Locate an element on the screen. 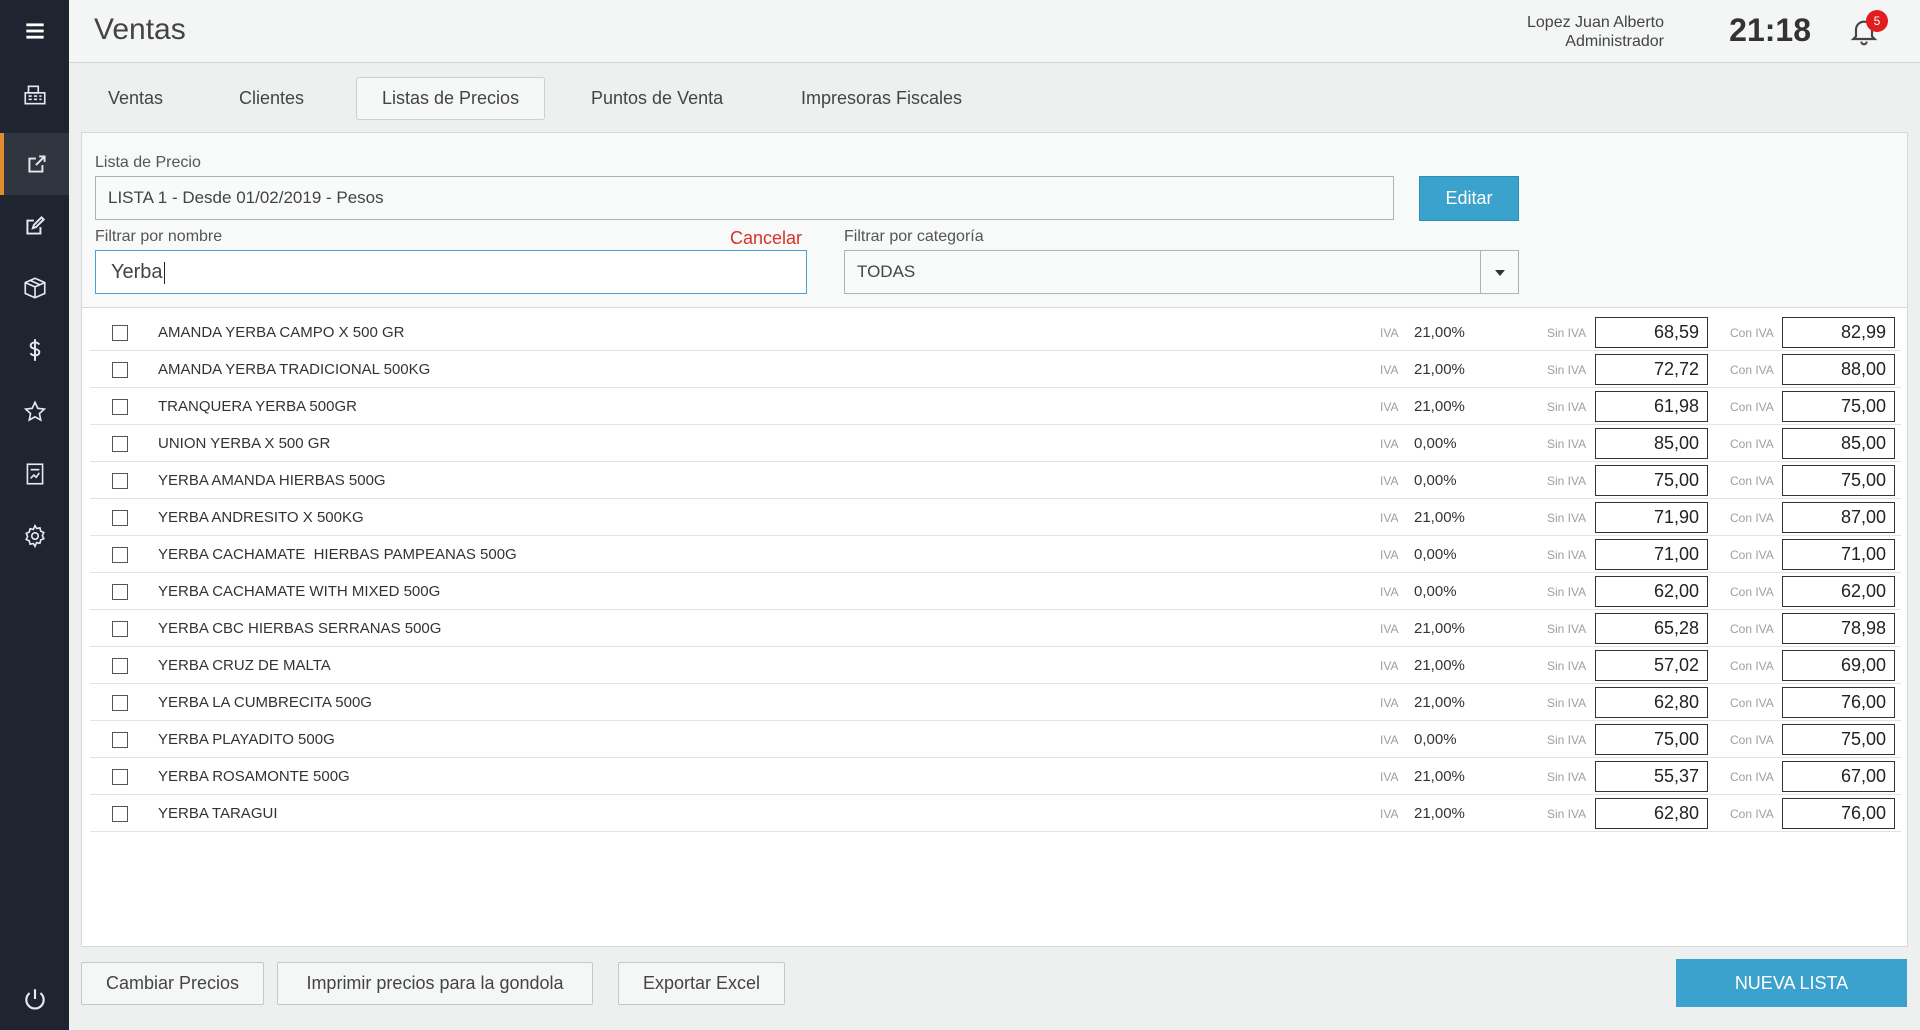  price-sin-iva-input: 65,28 is located at coordinates (1651, 628).